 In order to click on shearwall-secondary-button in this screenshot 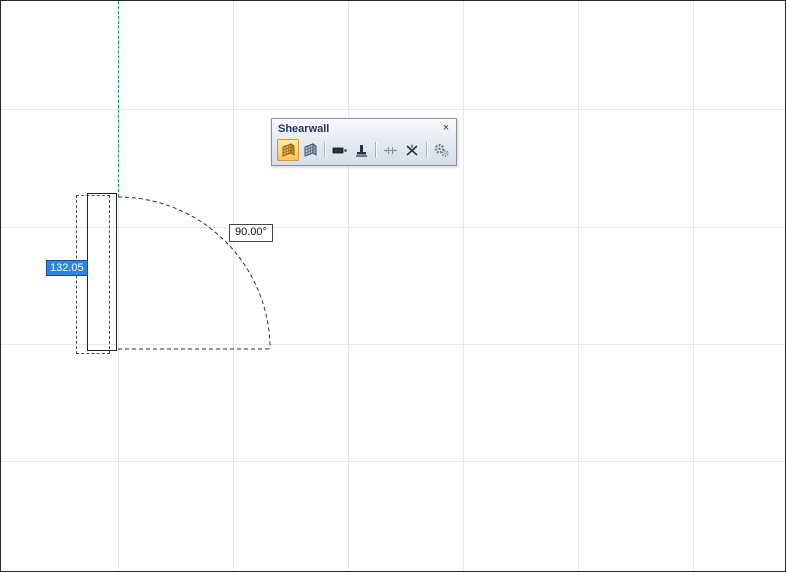, I will do `click(310, 150)`.